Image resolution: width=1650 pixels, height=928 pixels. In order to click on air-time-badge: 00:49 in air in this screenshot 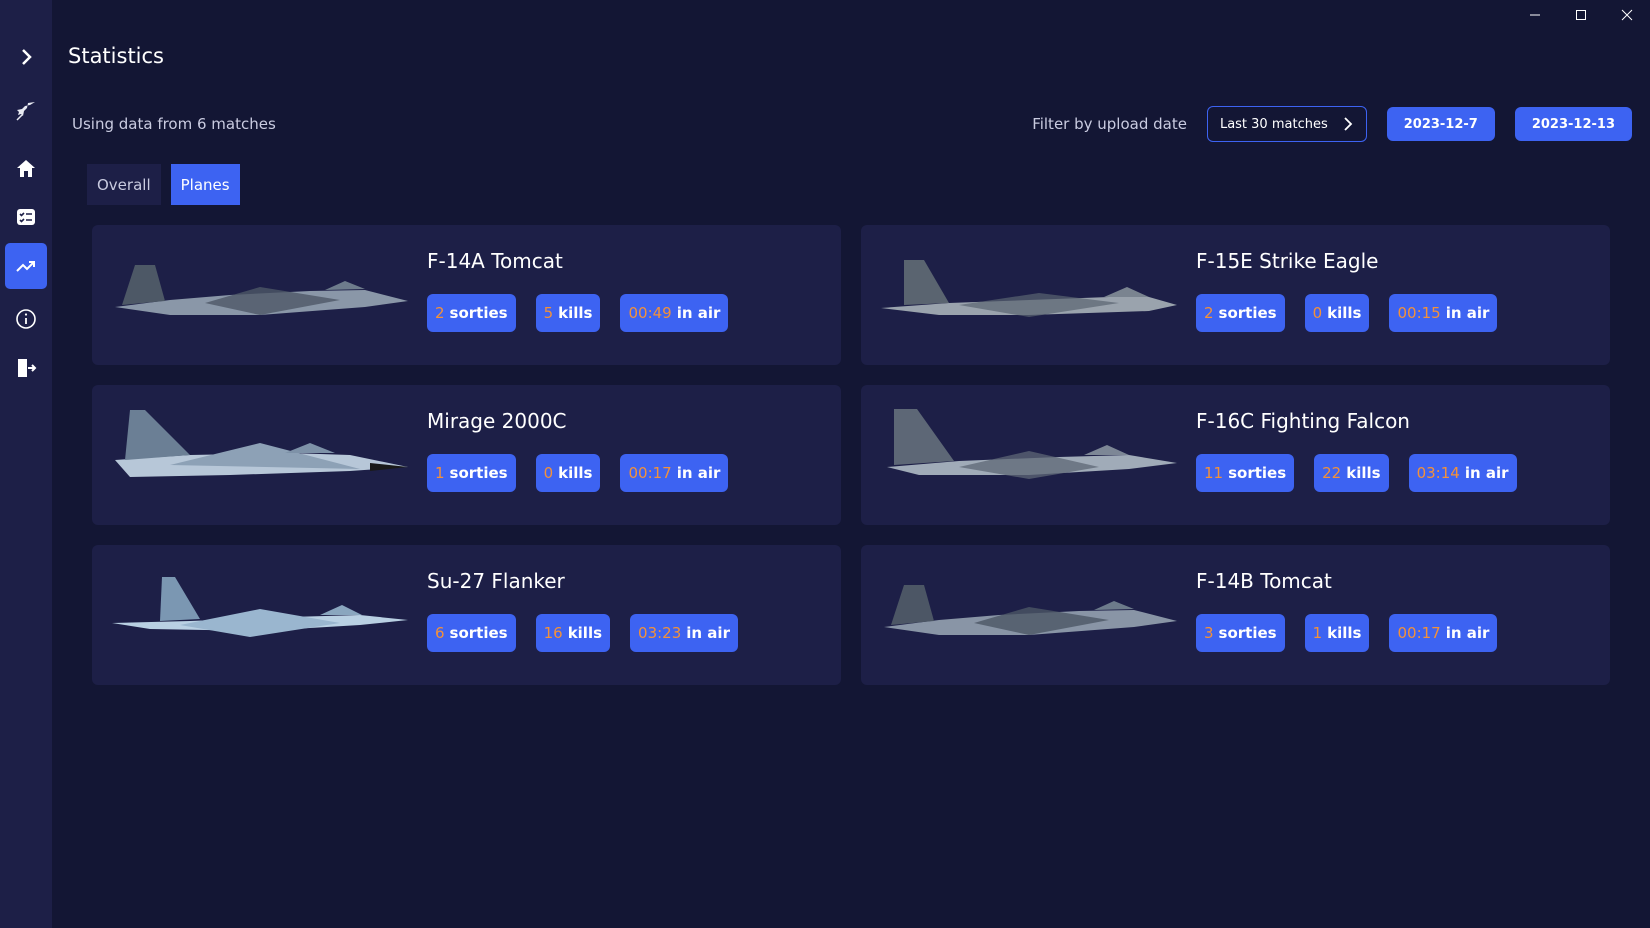, I will do `click(674, 313)`.